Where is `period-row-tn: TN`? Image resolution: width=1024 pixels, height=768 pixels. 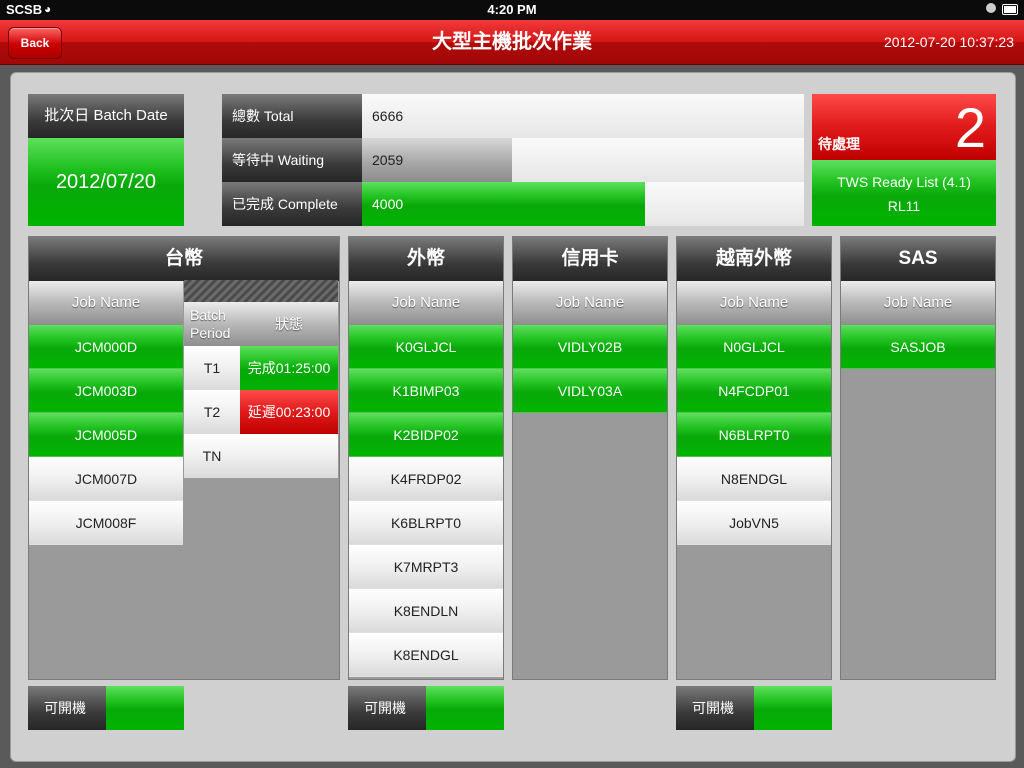
period-row-tn: TN is located at coordinates (261, 456).